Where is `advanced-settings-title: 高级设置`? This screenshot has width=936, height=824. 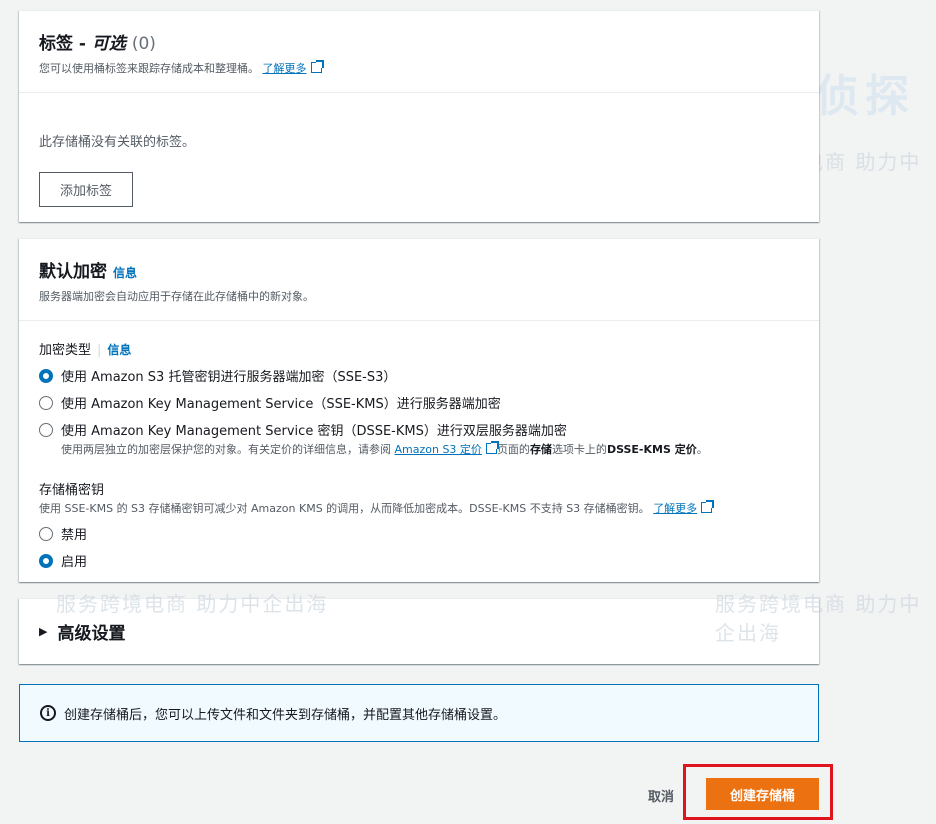 advanced-settings-title: 高级设置 is located at coordinates (91, 634).